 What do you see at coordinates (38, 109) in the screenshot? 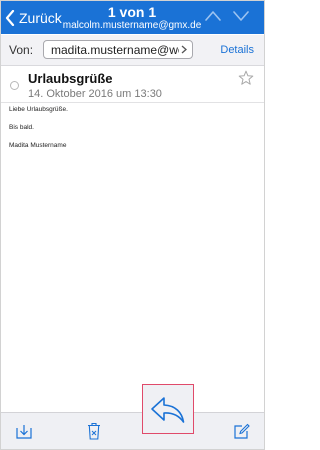
I see `body-line: Liebe Urlaubsgrüße.` at bounding box center [38, 109].